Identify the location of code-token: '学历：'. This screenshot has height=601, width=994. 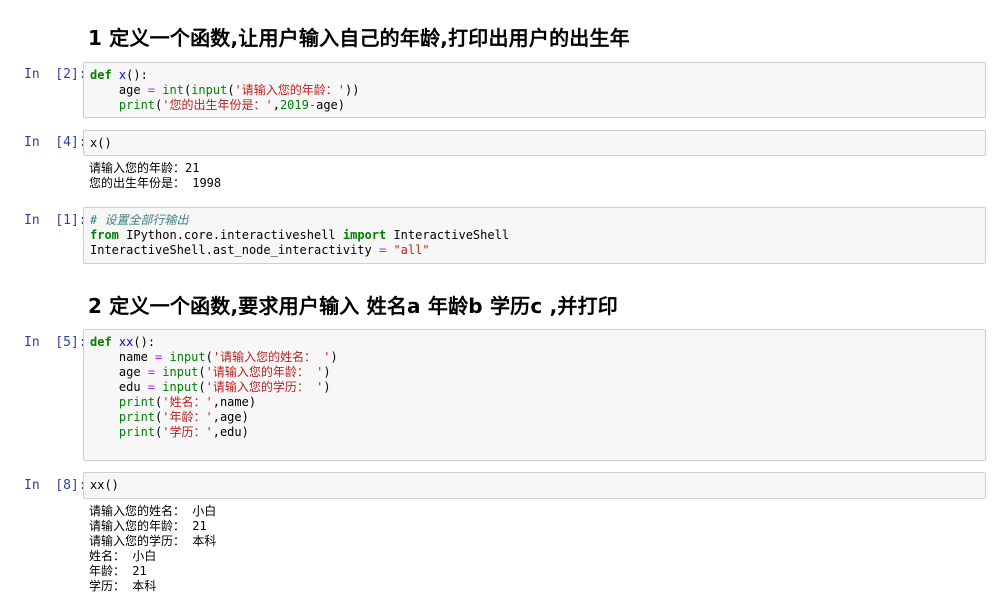
(187, 432).